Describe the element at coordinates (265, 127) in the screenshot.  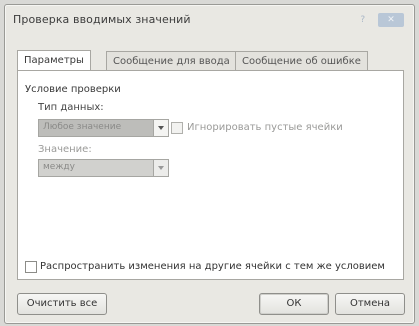
I see `ignore-blank-label: Игнорировать пустые ячейки` at that location.